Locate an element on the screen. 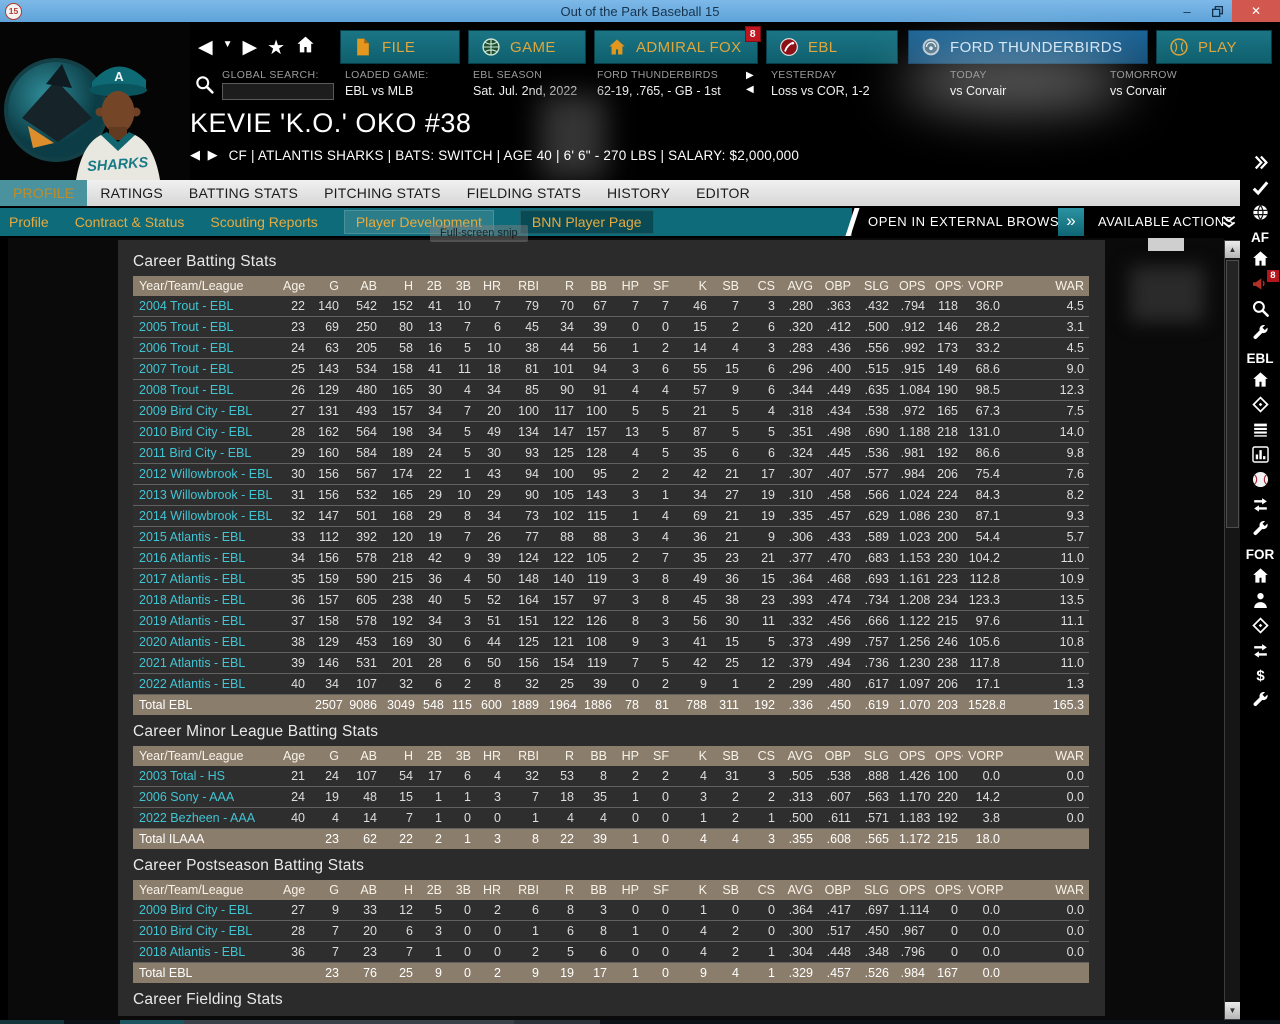 This screenshot has width=1280, height=1024. open-external-browser-button: OPEN IN EXTERNAL BROWSER is located at coordinates (973, 222).